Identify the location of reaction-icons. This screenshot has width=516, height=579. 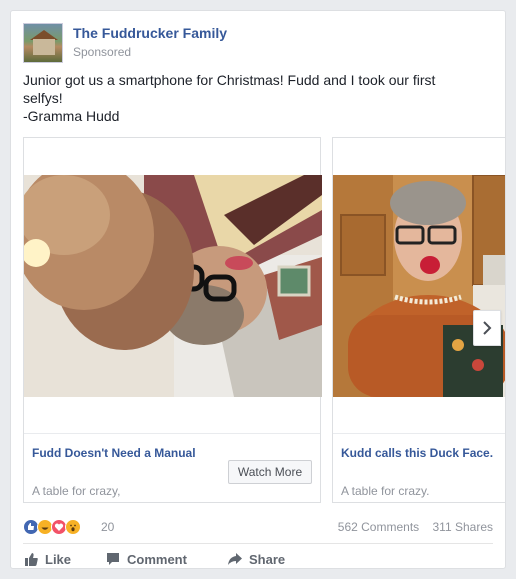
(52, 527).